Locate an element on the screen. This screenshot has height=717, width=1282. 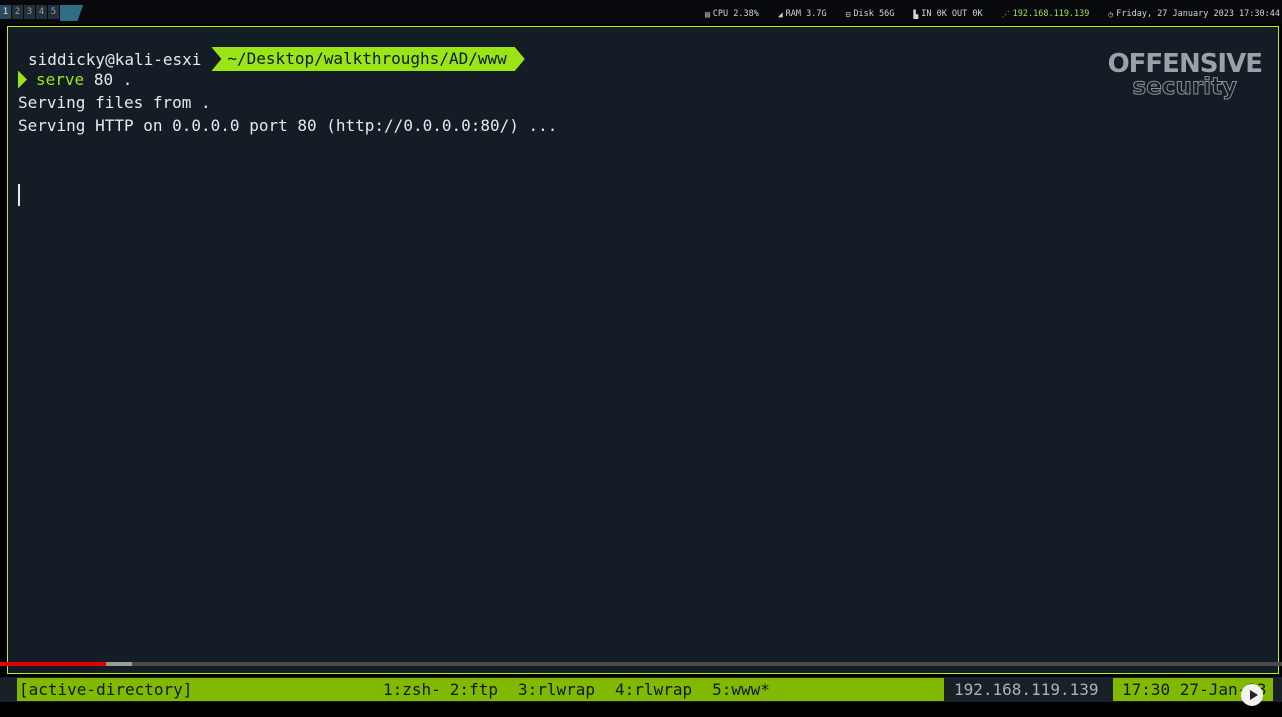
workspace-switcher: 1 2 3 4 5 is located at coordinates (30, 13).